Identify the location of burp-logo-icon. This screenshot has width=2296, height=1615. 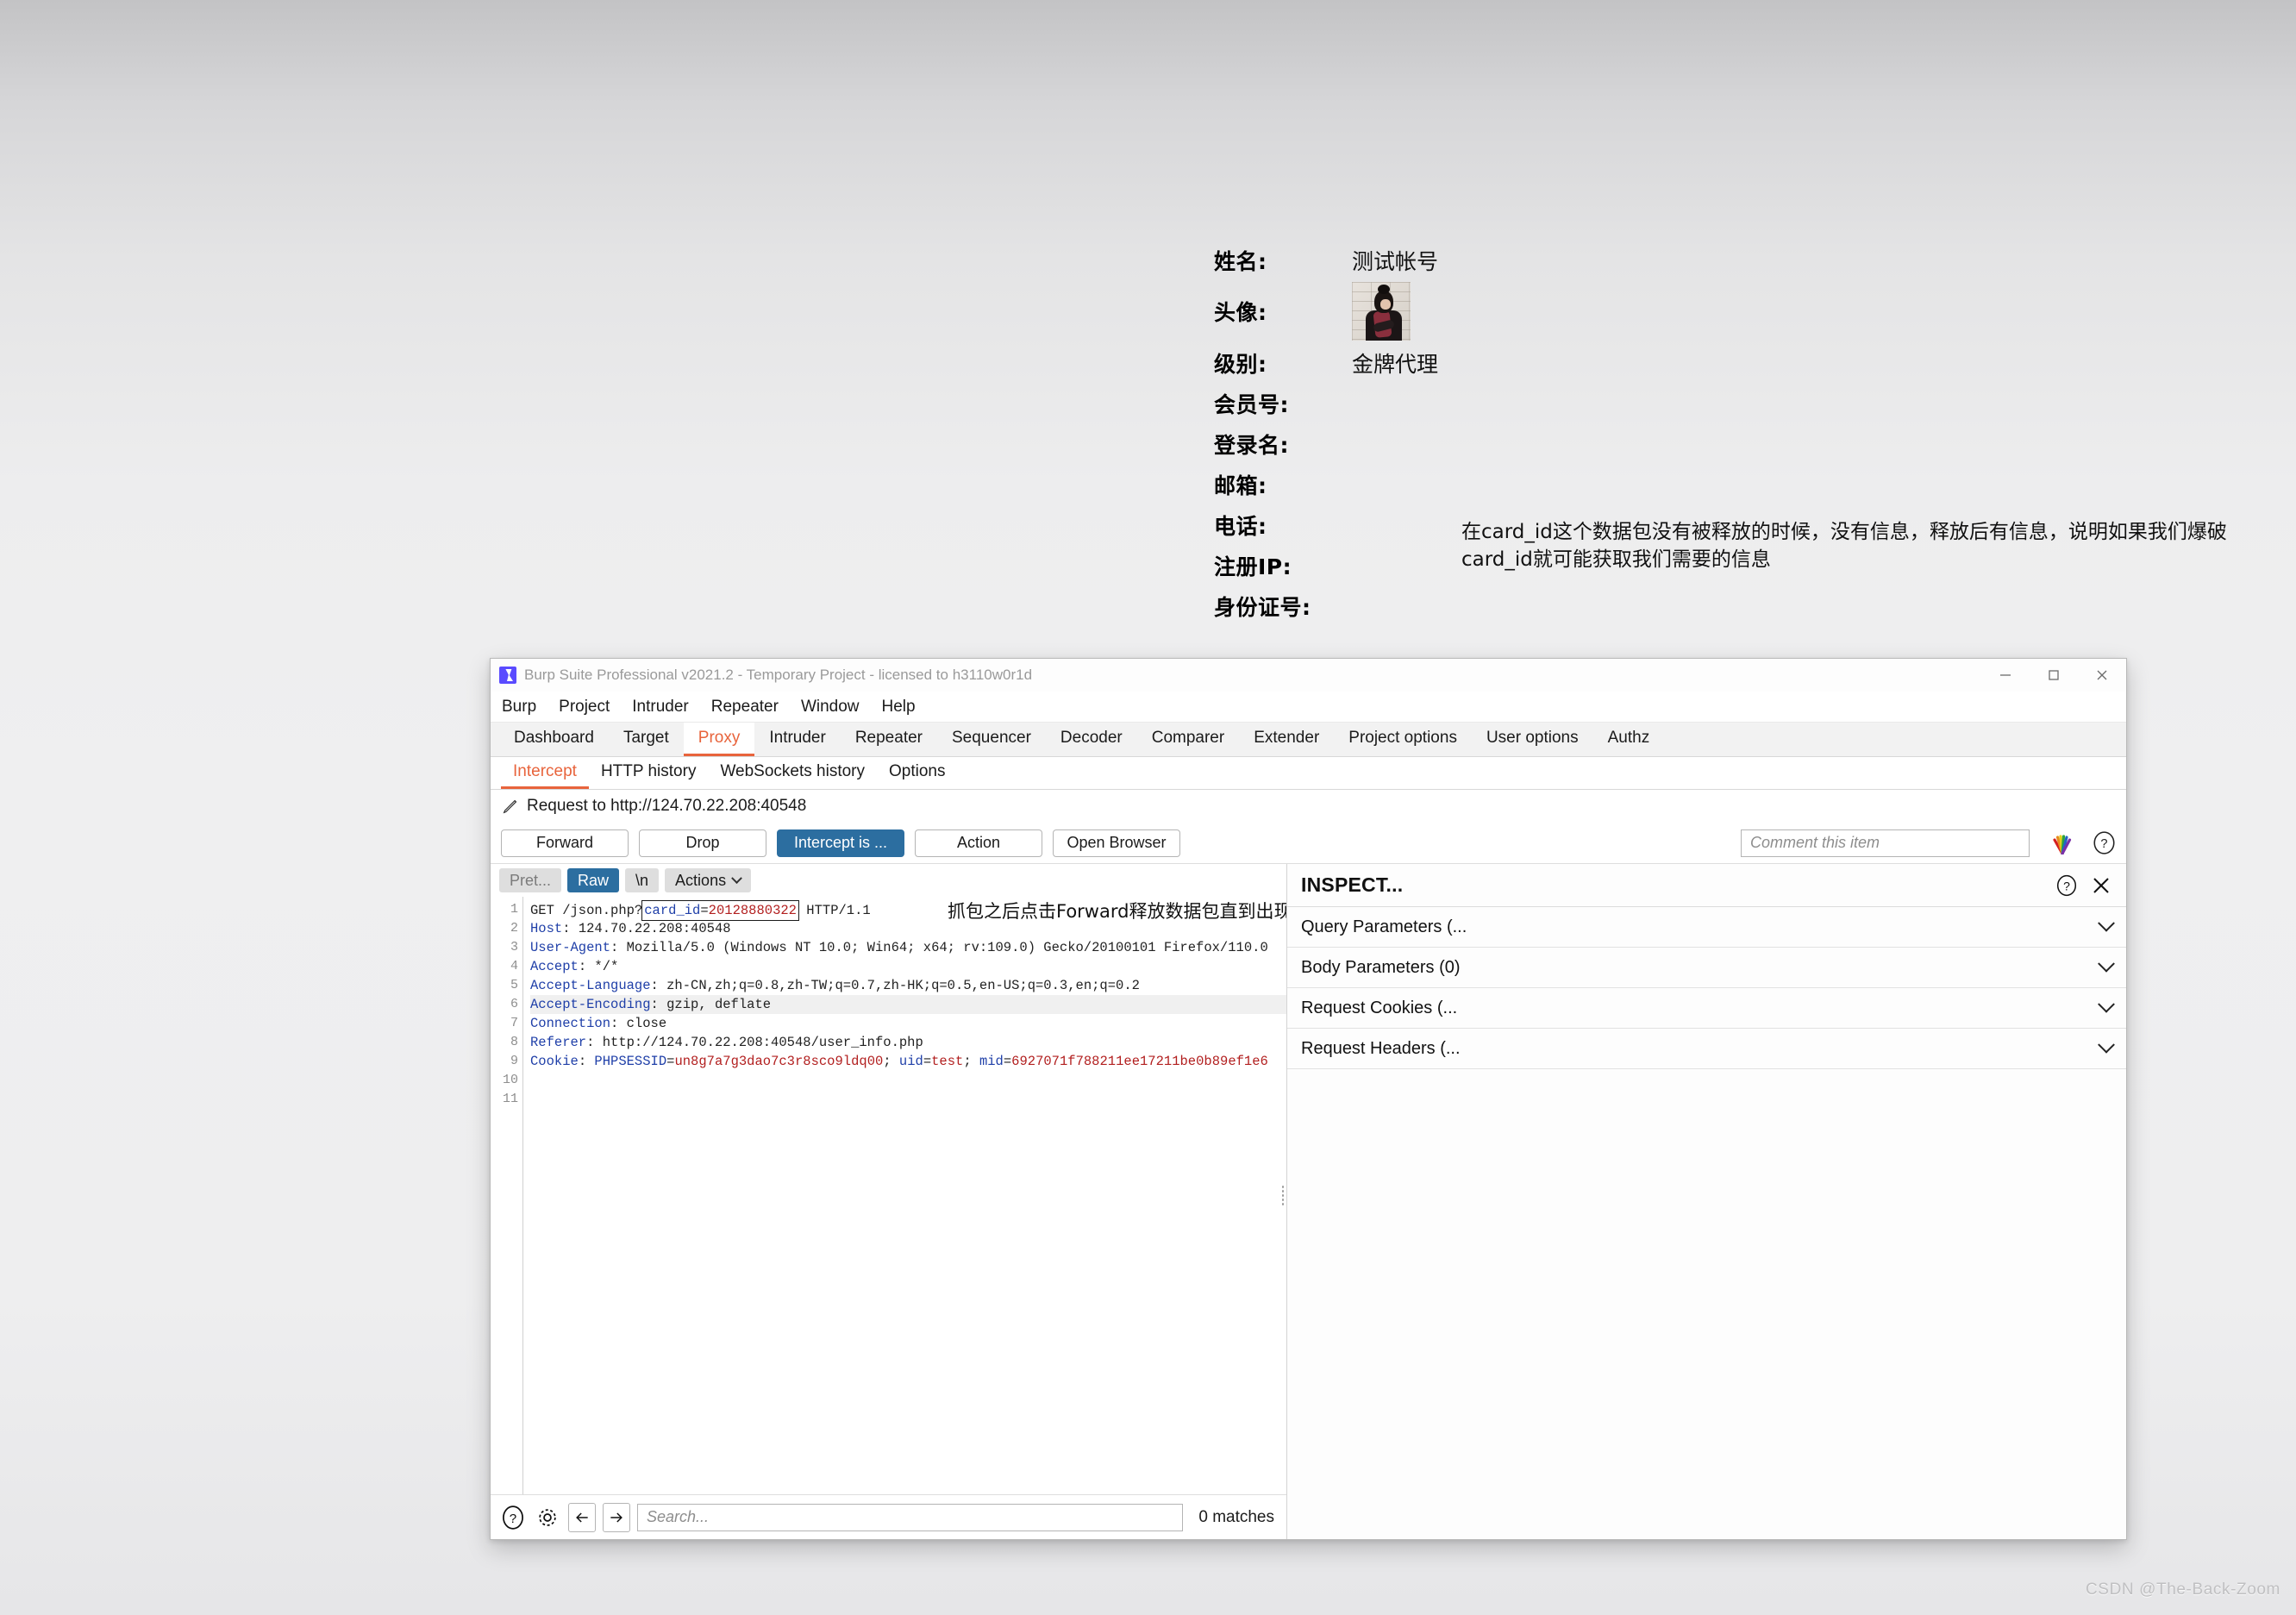
(507, 675).